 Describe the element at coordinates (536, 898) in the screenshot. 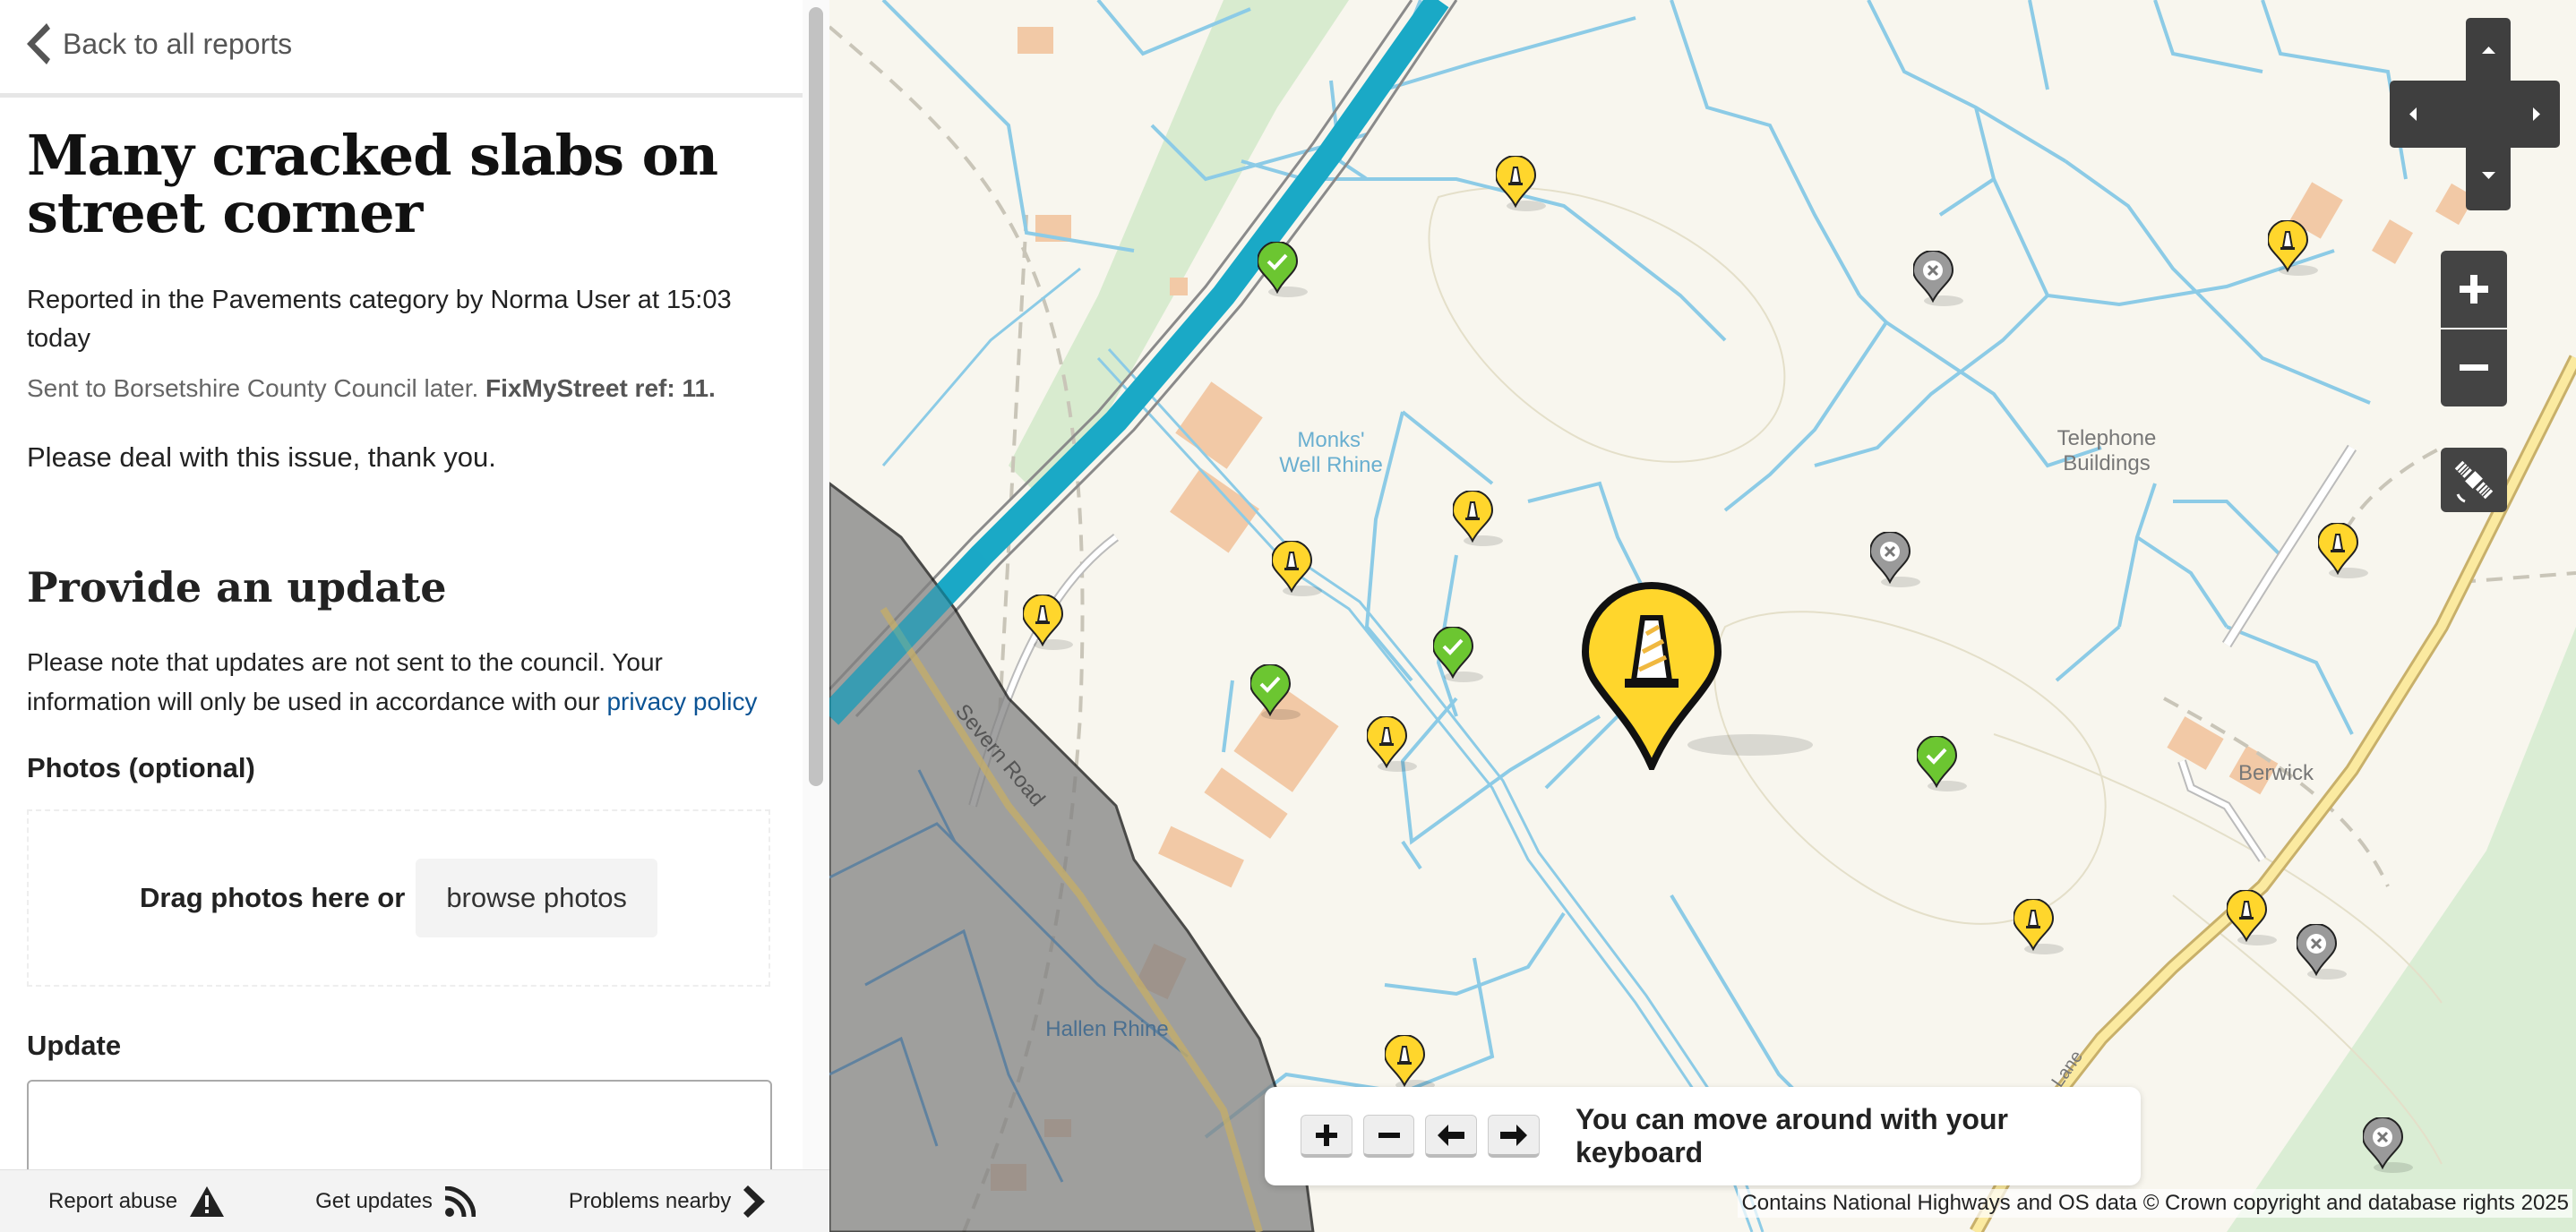

I see `browse-photos-button: browse photos` at that location.